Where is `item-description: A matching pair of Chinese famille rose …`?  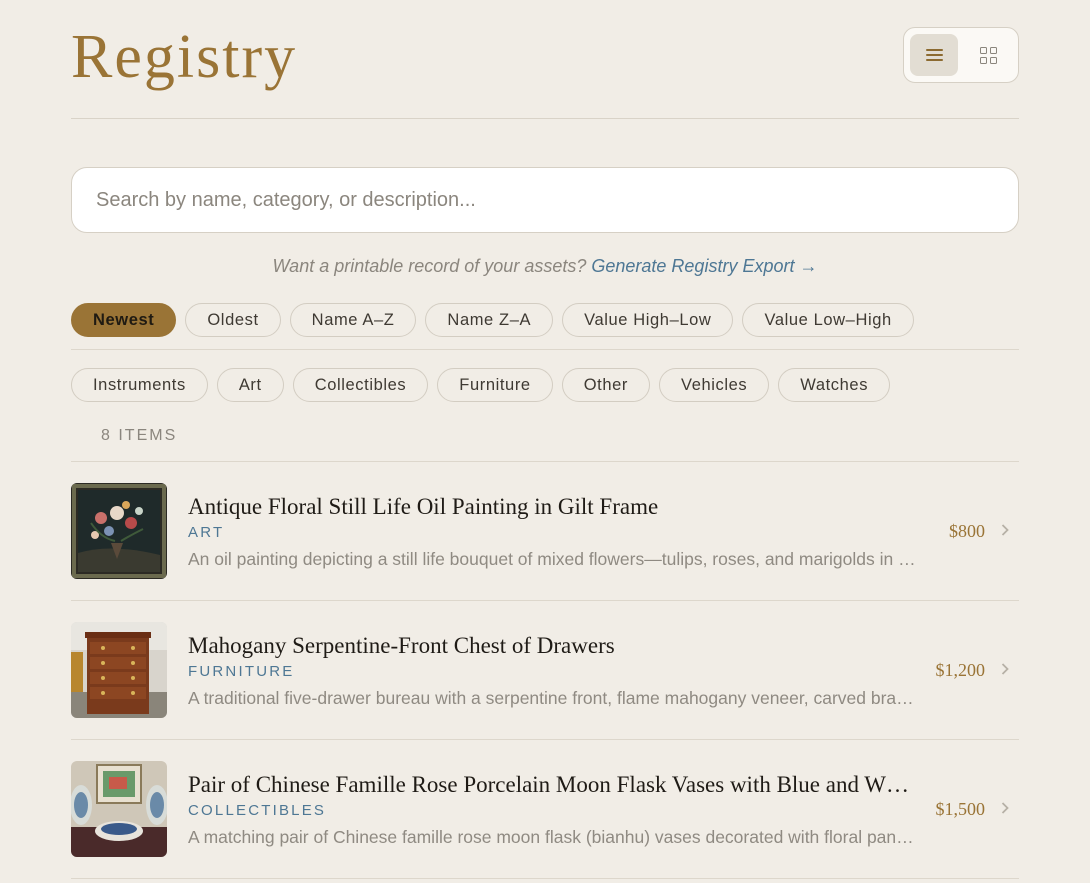 item-description: A matching pair of Chinese famille rose … is located at coordinates (553, 837).